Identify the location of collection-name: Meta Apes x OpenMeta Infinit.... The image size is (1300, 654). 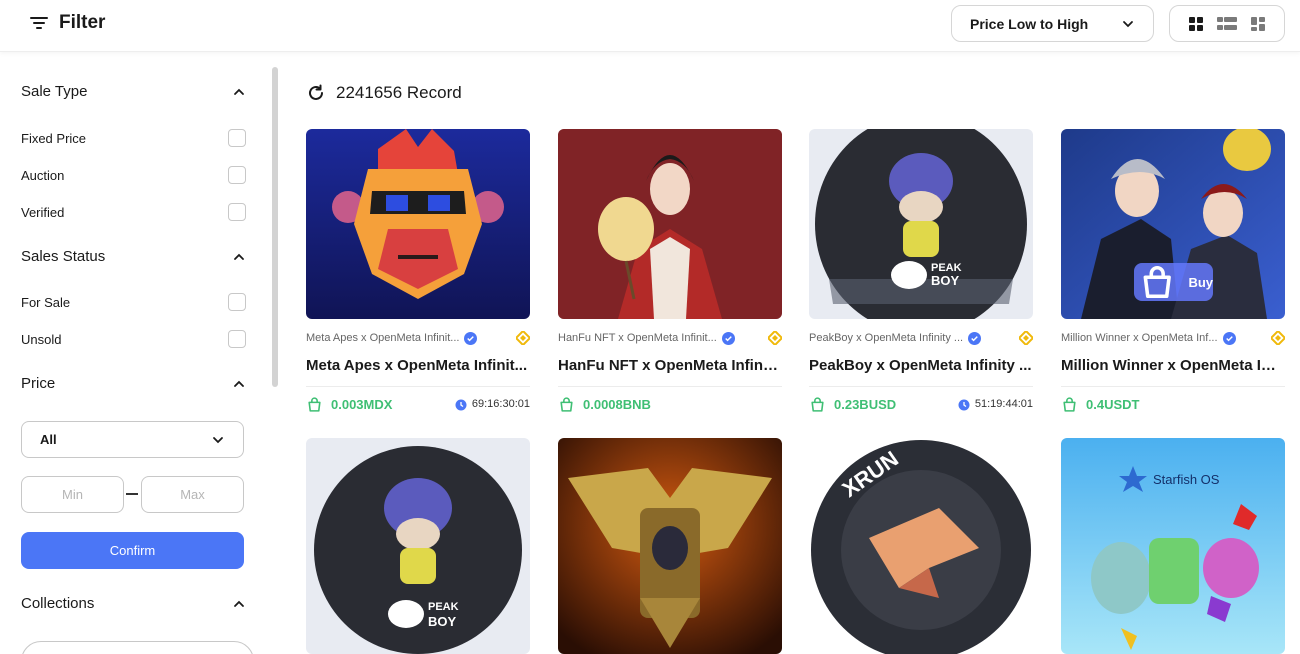
(392, 338).